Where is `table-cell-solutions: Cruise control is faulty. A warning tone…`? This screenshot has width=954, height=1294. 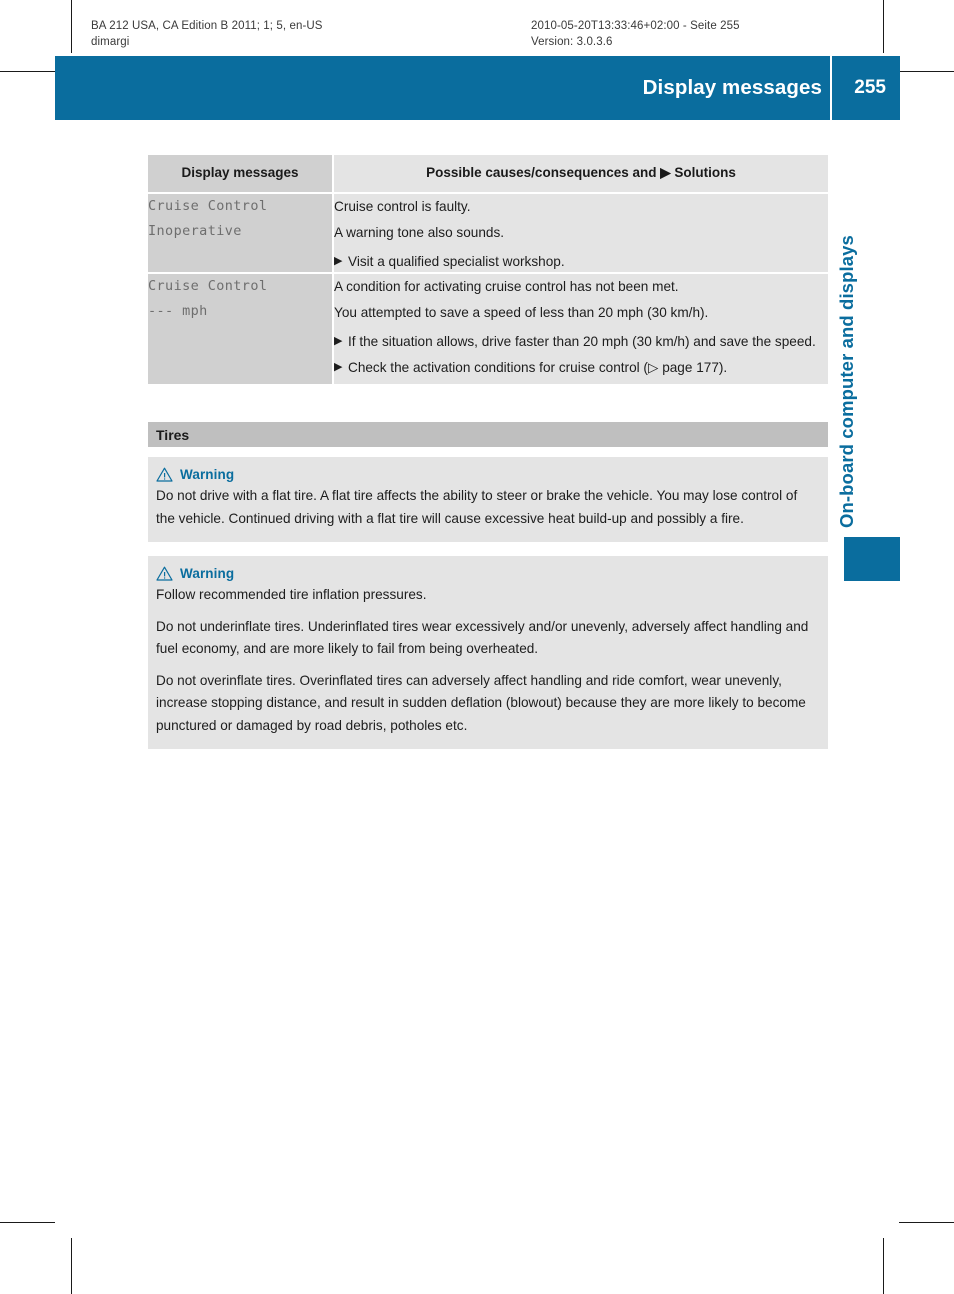 table-cell-solutions: Cruise control is faulty. A warning tone… is located at coordinates (580, 234).